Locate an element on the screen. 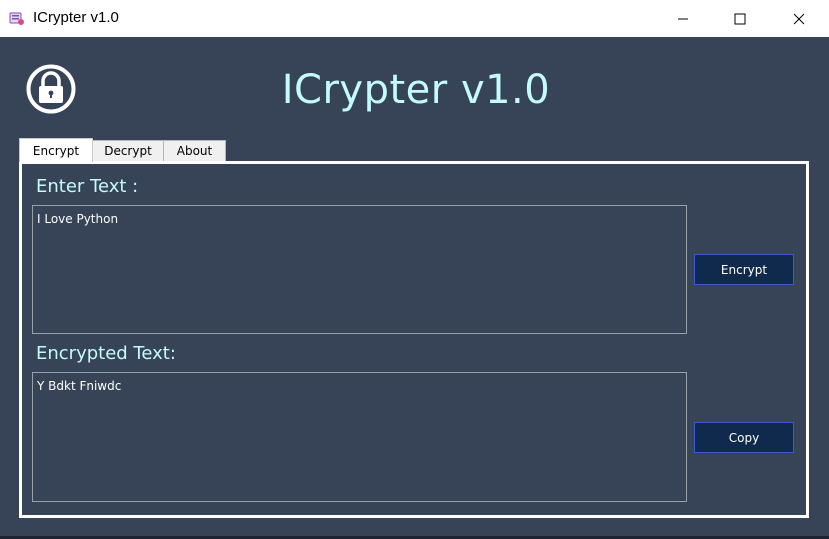  copy-button: Copy is located at coordinates (744, 437).